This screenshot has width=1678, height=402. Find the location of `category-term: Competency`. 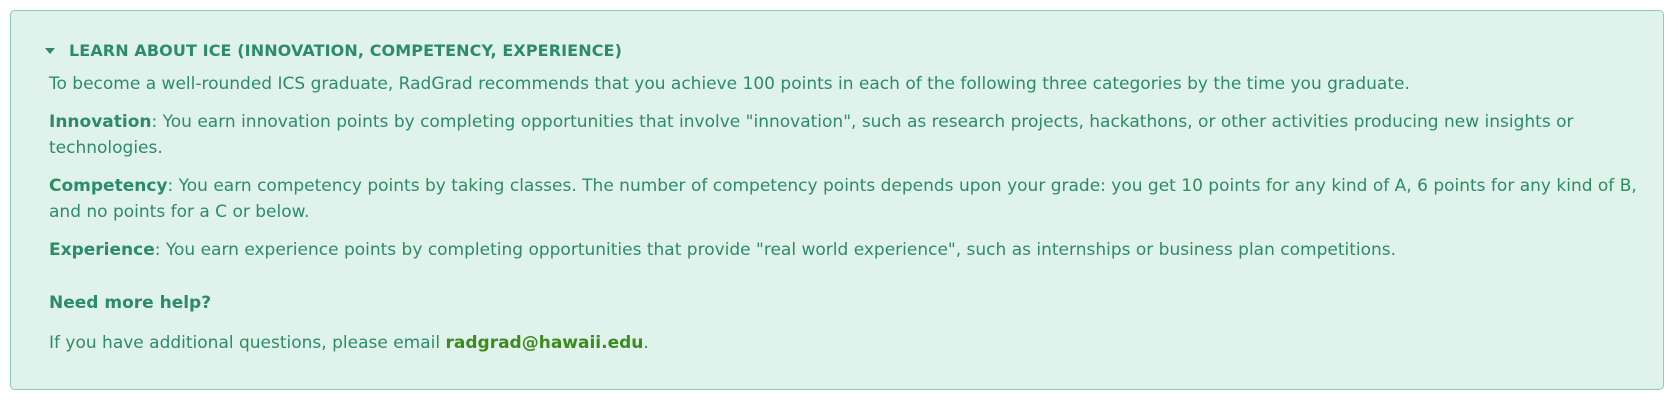

category-term: Competency is located at coordinates (108, 186).